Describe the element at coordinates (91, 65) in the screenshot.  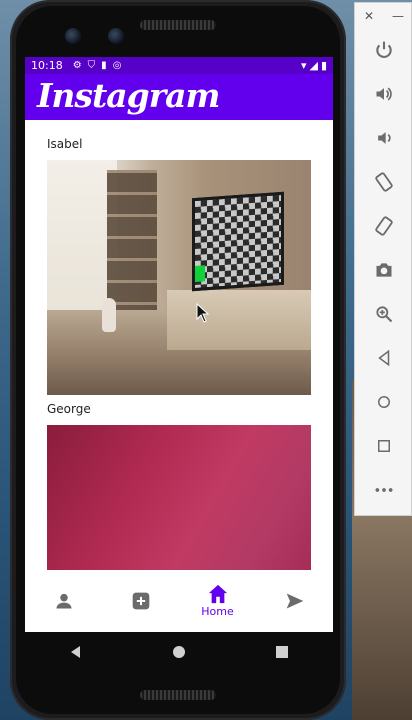
I see `shield-icon: ⛉` at that location.